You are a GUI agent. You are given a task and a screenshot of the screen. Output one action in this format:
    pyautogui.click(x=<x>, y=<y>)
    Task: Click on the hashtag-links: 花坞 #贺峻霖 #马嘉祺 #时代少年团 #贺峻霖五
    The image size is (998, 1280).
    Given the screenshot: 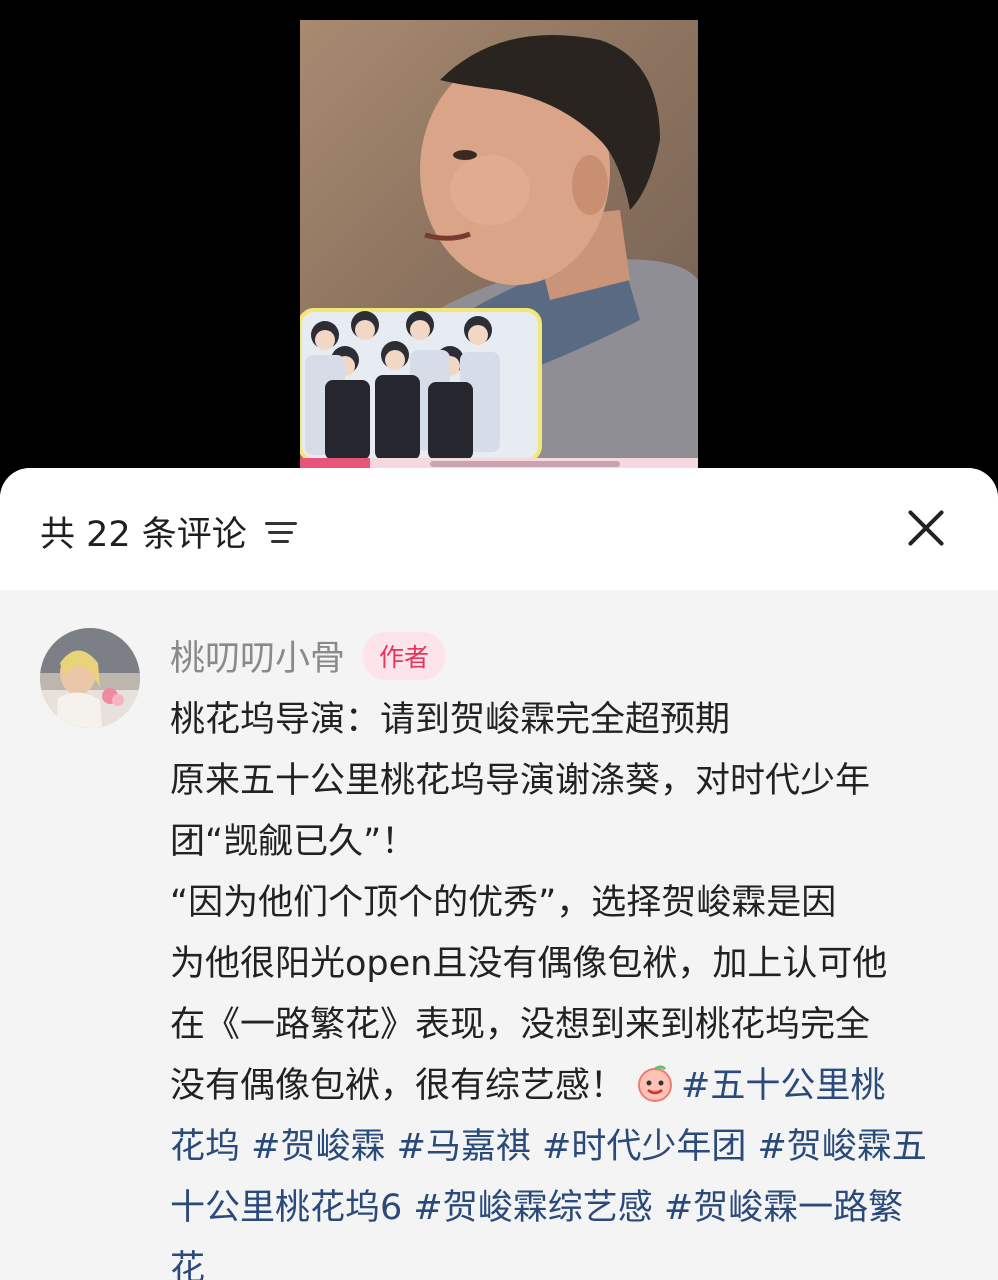 What is the action you would take?
    pyautogui.click(x=565, y=1147)
    